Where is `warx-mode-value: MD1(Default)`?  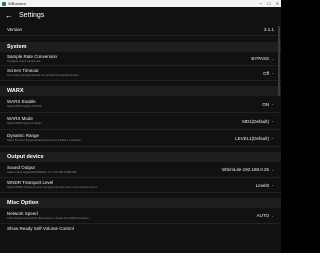
warx-mode-value: MD1(Default) is located at coordinates (256, 121).